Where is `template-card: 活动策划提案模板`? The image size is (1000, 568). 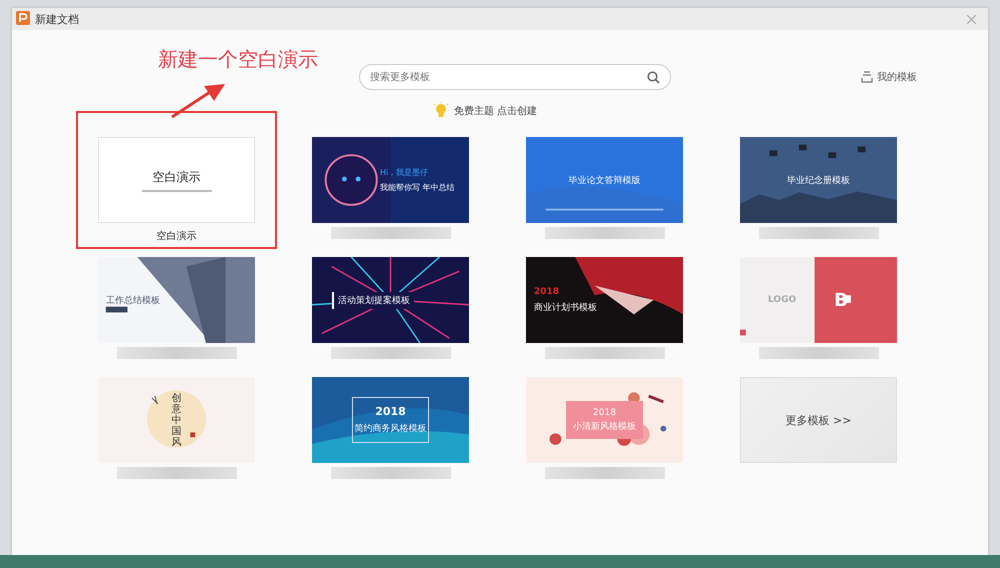
template-card: 活动策划提案模板 is located at coordinates (390, 300).